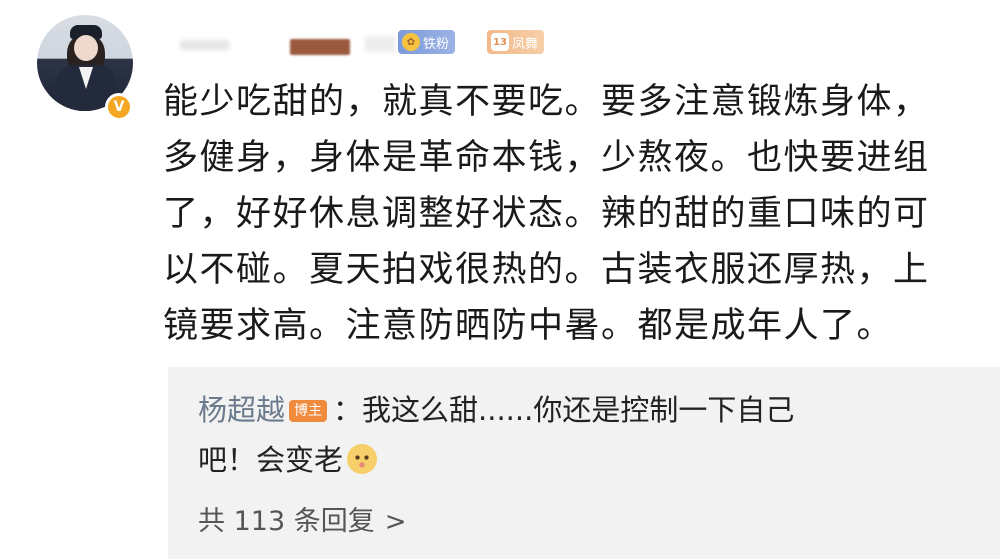 Image resolution: width=1000 pixels, height=559 pixels. Describe the element at coordinates (546, 270) in the screenshot. I see `comment-line: 以不碰。夏天拍戏很热的。古装衣服还厚热，上` at that location.